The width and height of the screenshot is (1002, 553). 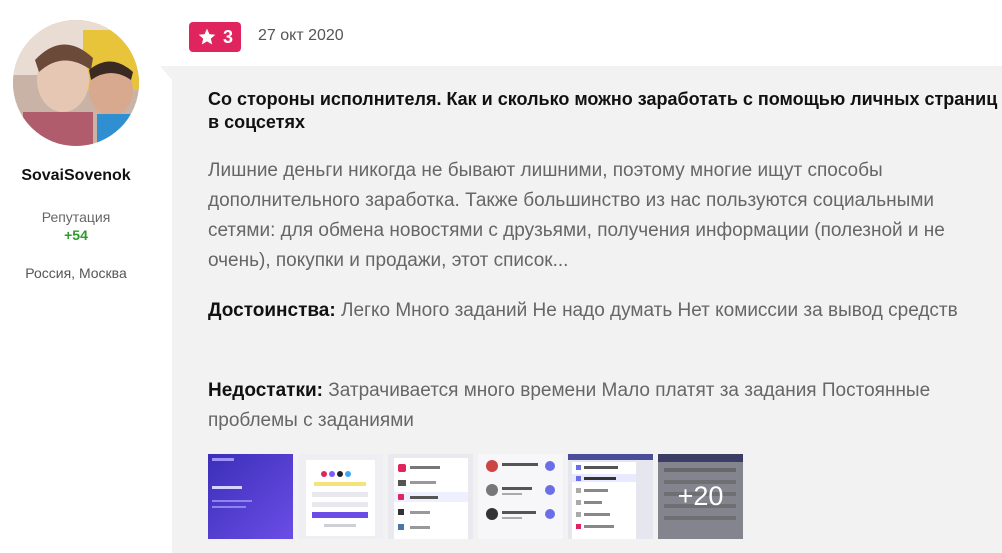 I want to click on cons-label: Недостатки:, so click(x=265, y=390).